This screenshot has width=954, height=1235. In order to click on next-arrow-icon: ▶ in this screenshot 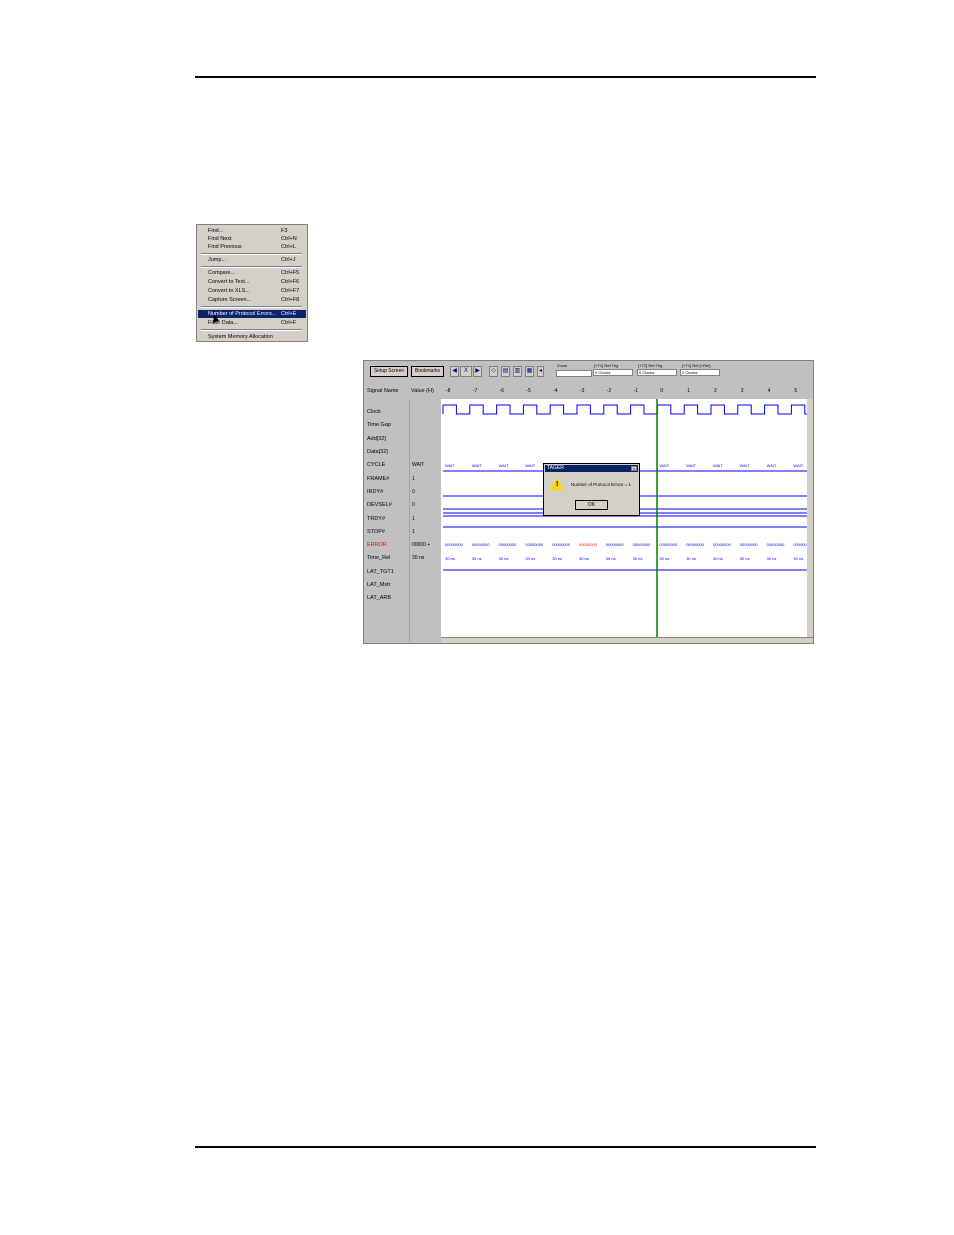, I will do `click(477, 371)`.